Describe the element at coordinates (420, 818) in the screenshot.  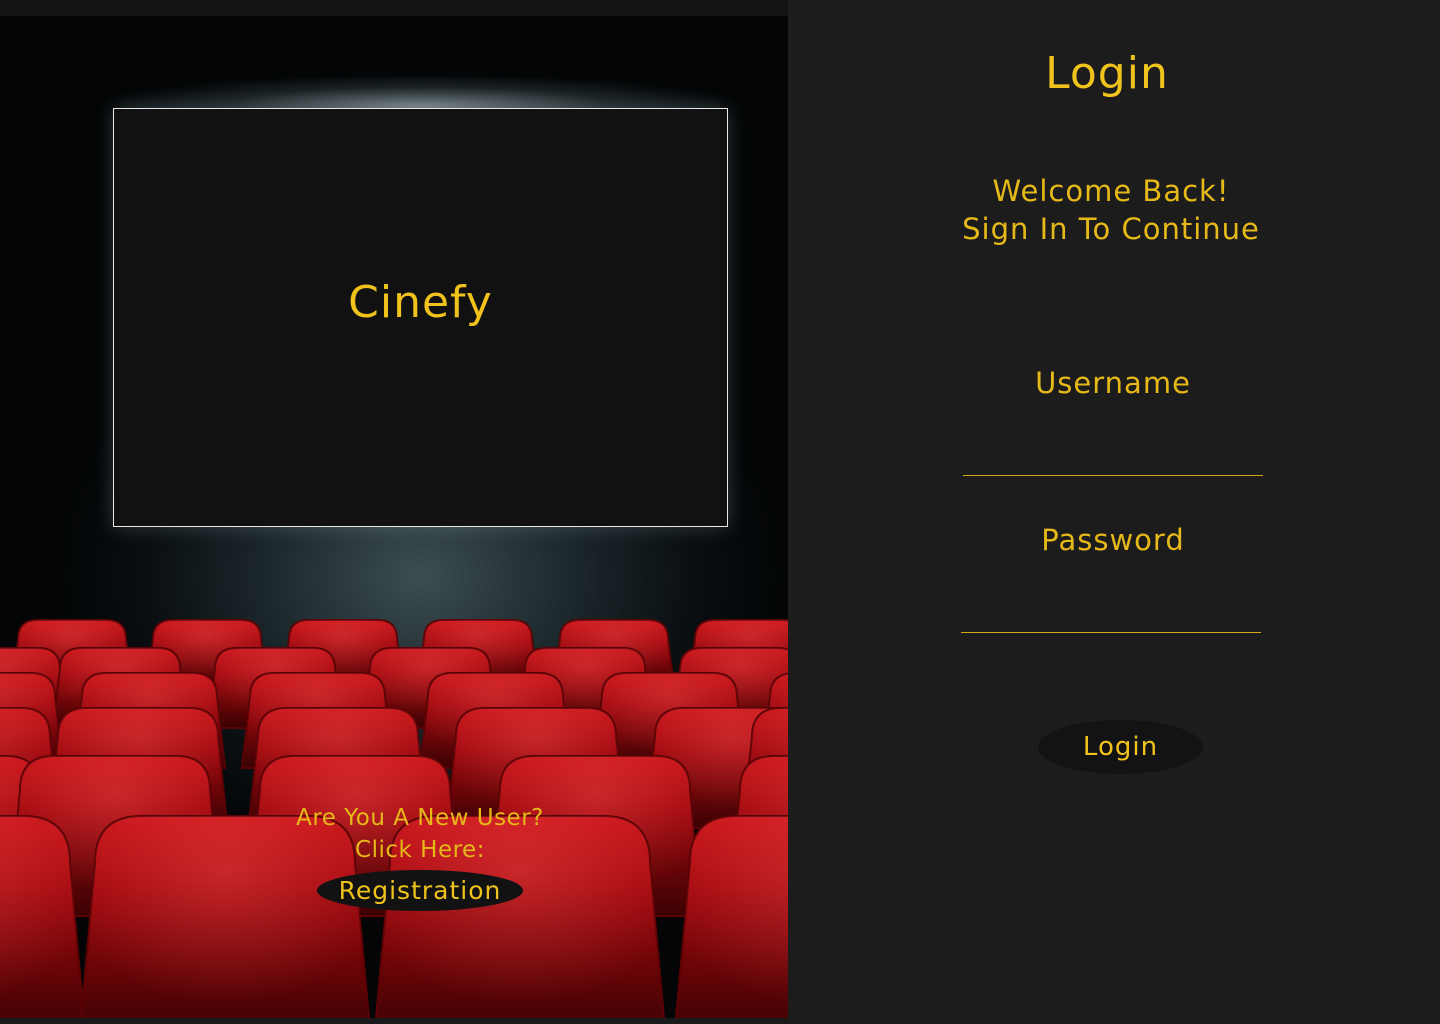
I see `register-prompt-line1: Are You A New User?` at that location.